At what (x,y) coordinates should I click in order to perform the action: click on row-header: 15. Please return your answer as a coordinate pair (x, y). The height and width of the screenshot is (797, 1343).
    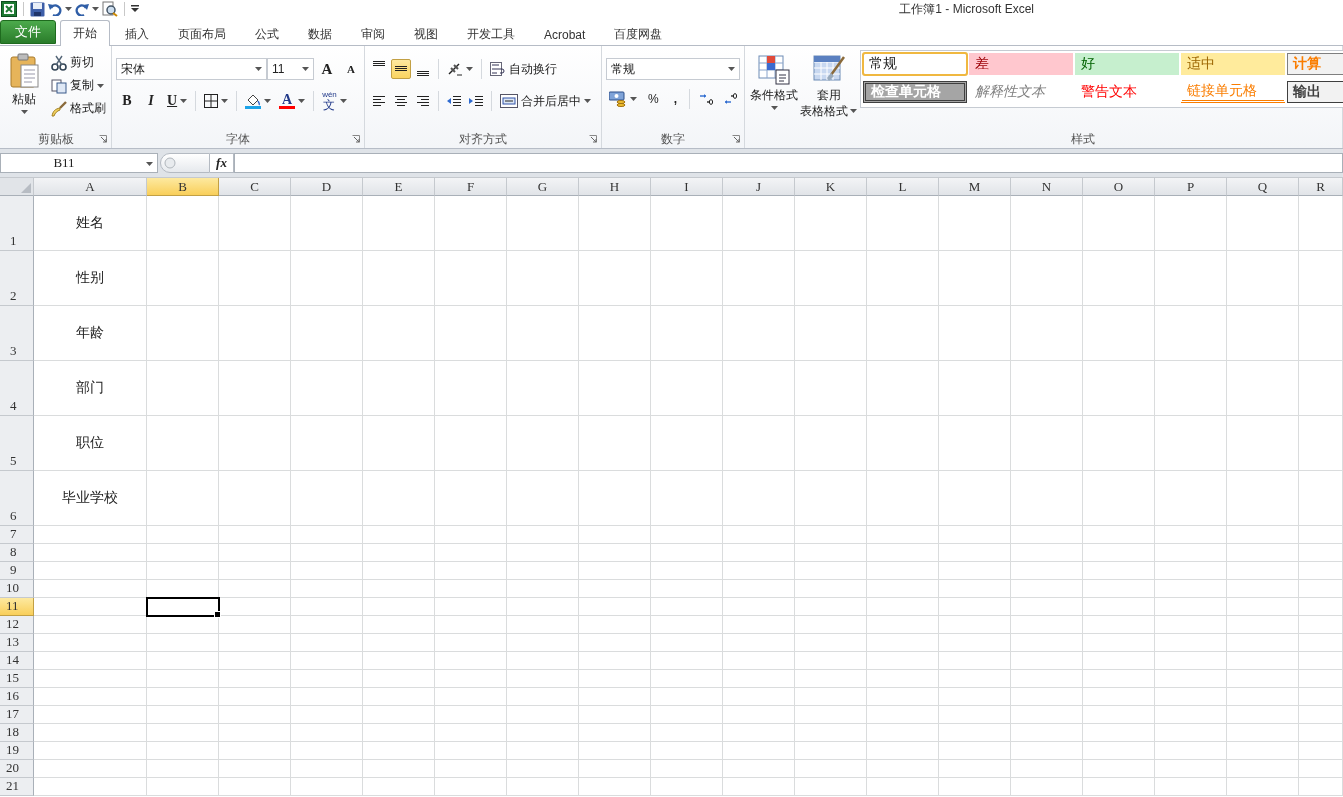
    Looking at the image, I should click on (17, 679).